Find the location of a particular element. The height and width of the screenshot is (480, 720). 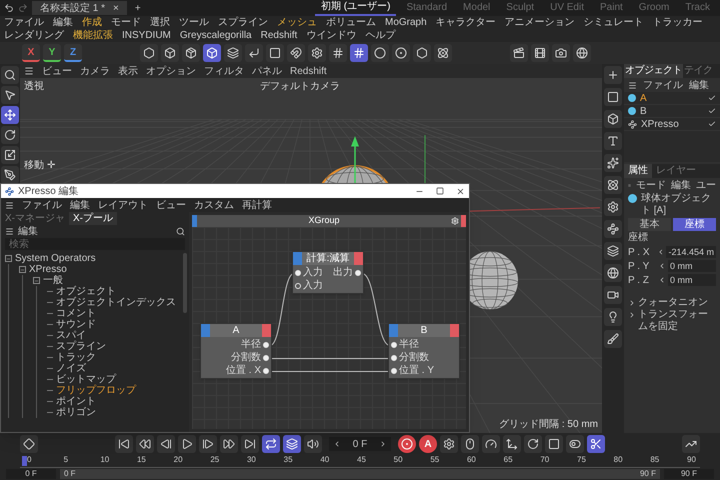

viewport-menu-item: カメラ is located at coordinates (95, 71).